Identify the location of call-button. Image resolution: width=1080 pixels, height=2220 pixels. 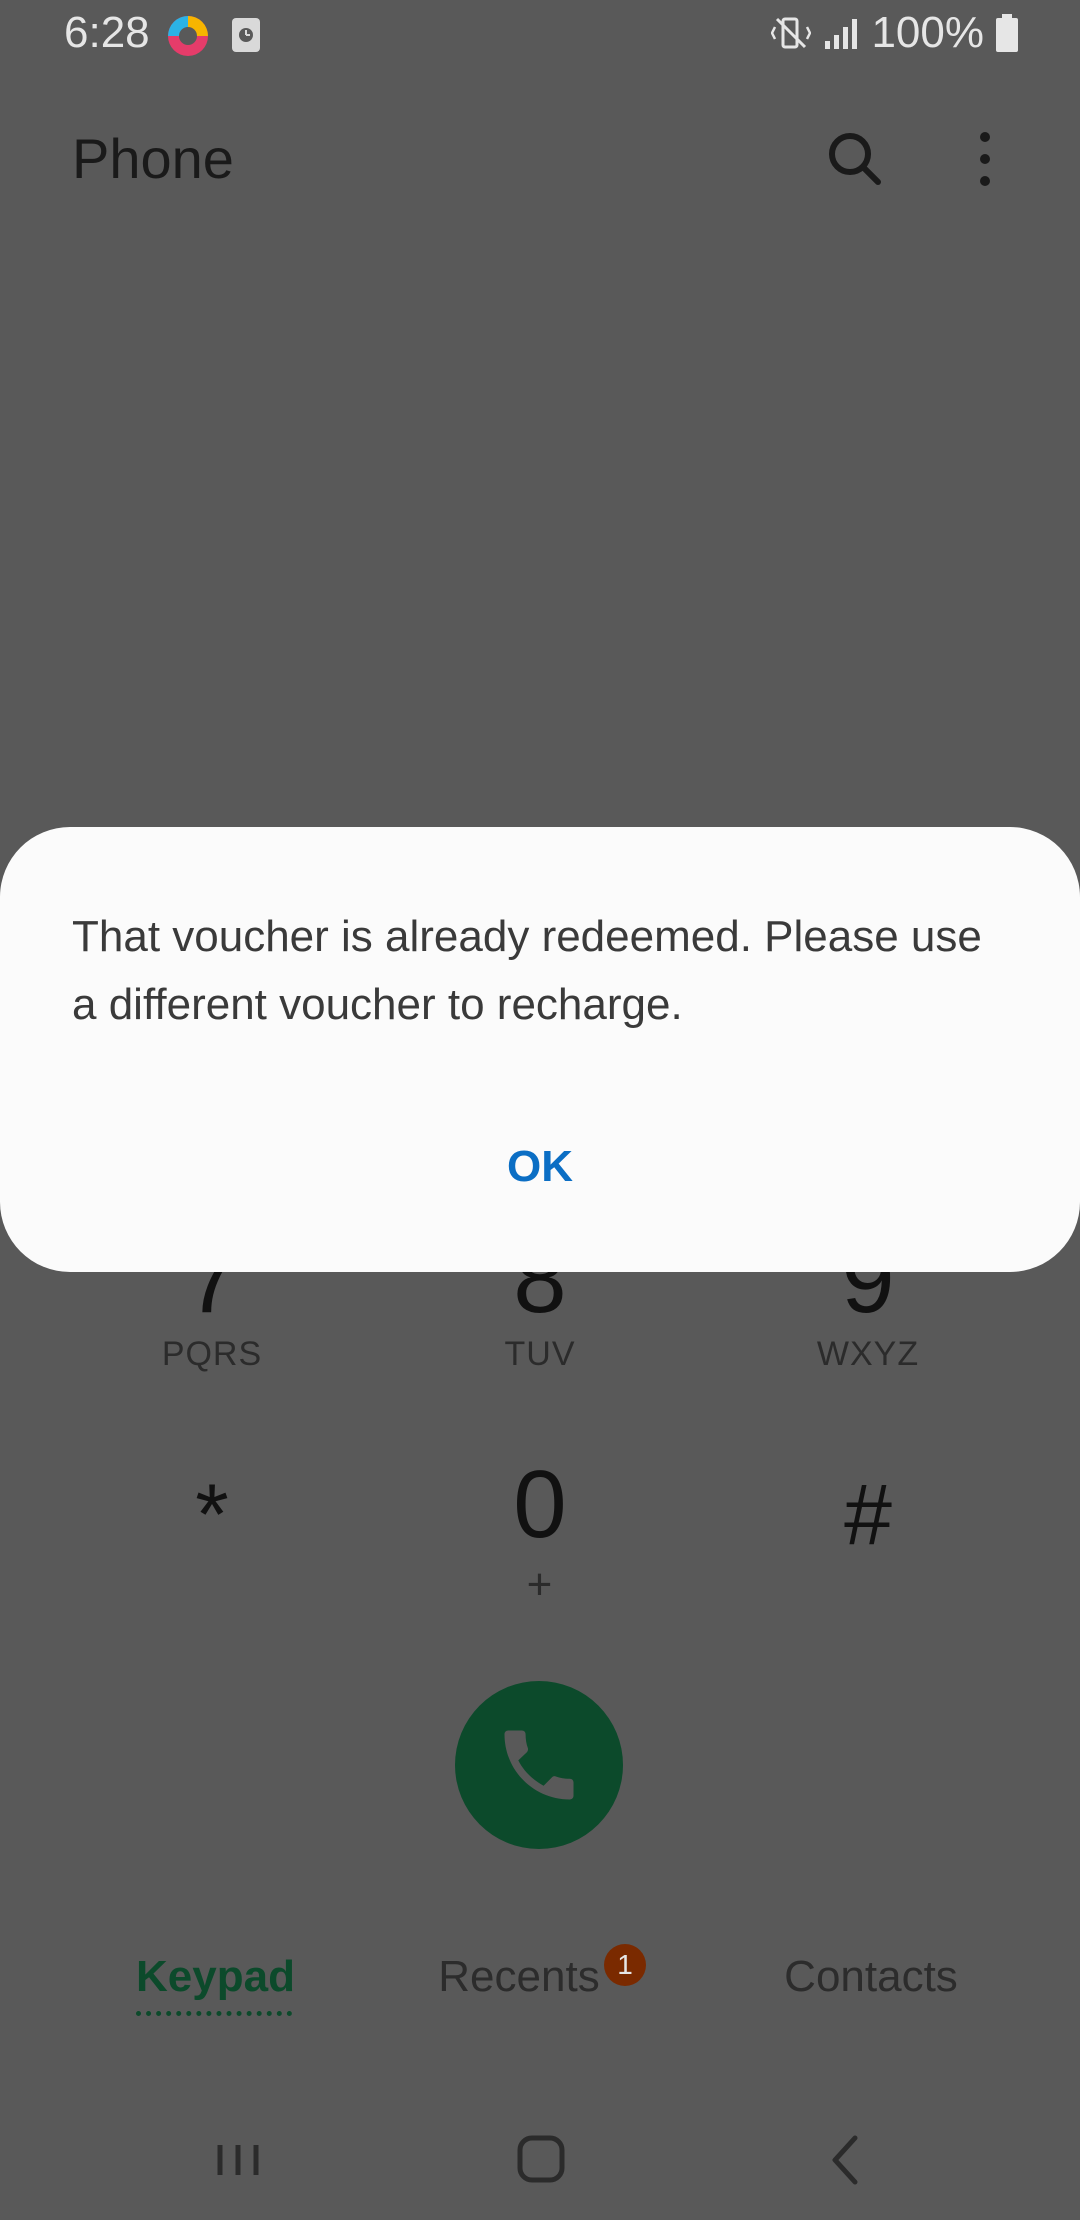
(539, 1765).